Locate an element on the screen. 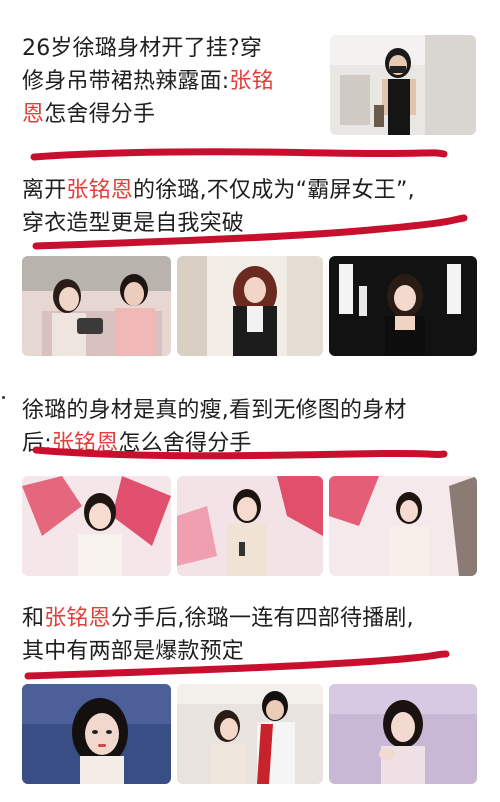  article-2-title: 离开张铭恩的徐璐,不仅成为“霸屏女王”, 穿衣造型更是自我突破 is located at coordinates (257, 207).